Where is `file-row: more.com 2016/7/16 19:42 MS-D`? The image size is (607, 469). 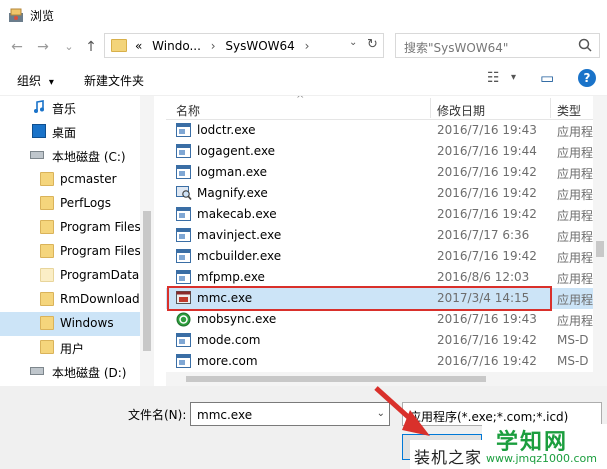 file-row: more.com 2016/7/16 19:42 MS-D is located at coordinates (380, 361).